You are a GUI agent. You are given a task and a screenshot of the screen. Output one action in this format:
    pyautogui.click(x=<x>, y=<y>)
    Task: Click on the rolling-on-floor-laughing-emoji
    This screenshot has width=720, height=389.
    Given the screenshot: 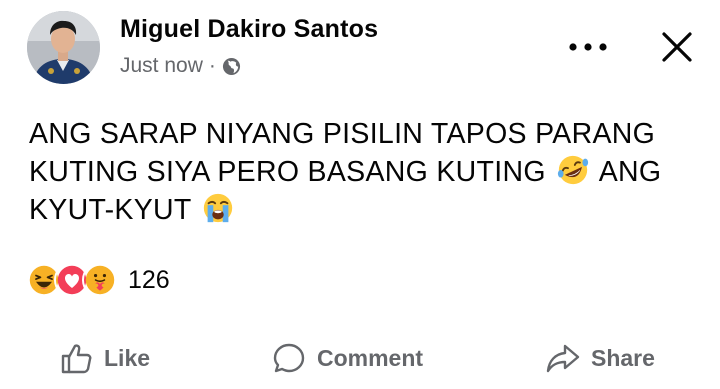 What is the action you would take?
    pyautogui.click(x=573, y=170)
    